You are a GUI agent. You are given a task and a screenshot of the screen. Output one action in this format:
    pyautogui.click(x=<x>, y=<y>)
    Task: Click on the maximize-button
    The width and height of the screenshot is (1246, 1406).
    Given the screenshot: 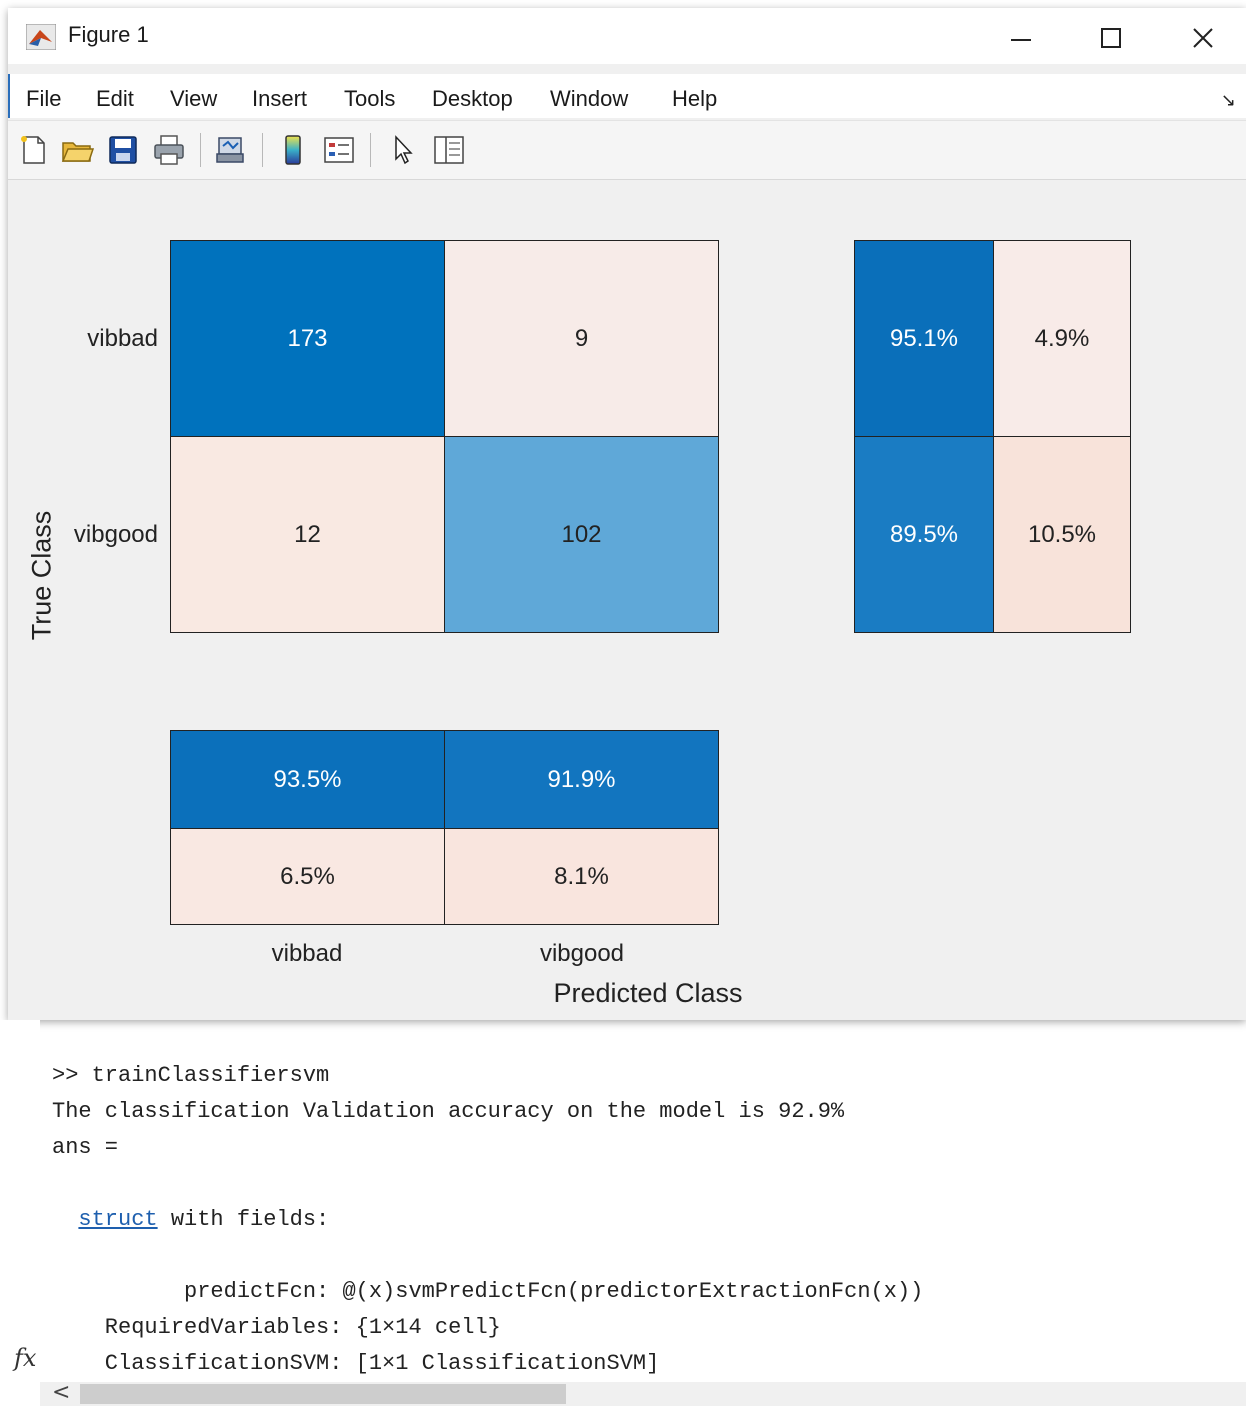 What is the action you would take?
    pyautogui.click(x=1111, y=38)
    